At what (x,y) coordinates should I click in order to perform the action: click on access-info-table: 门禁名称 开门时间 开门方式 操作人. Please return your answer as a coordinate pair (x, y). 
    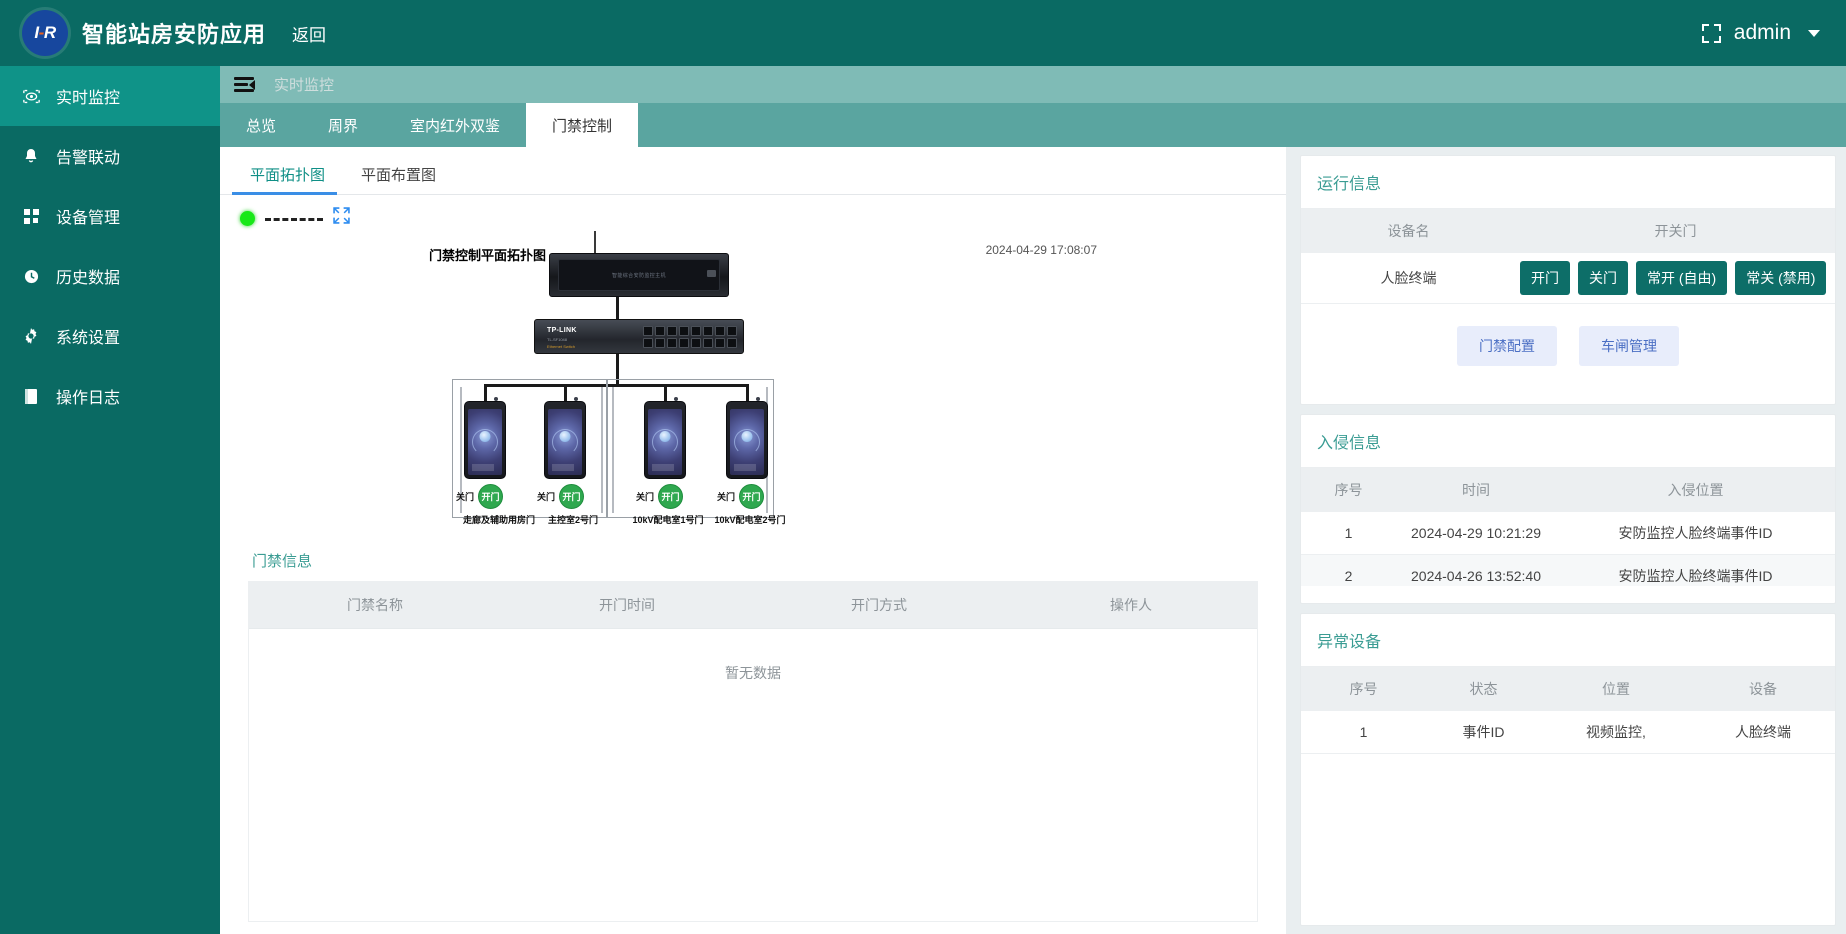
    Looking at the image, I should click on (753, 605).